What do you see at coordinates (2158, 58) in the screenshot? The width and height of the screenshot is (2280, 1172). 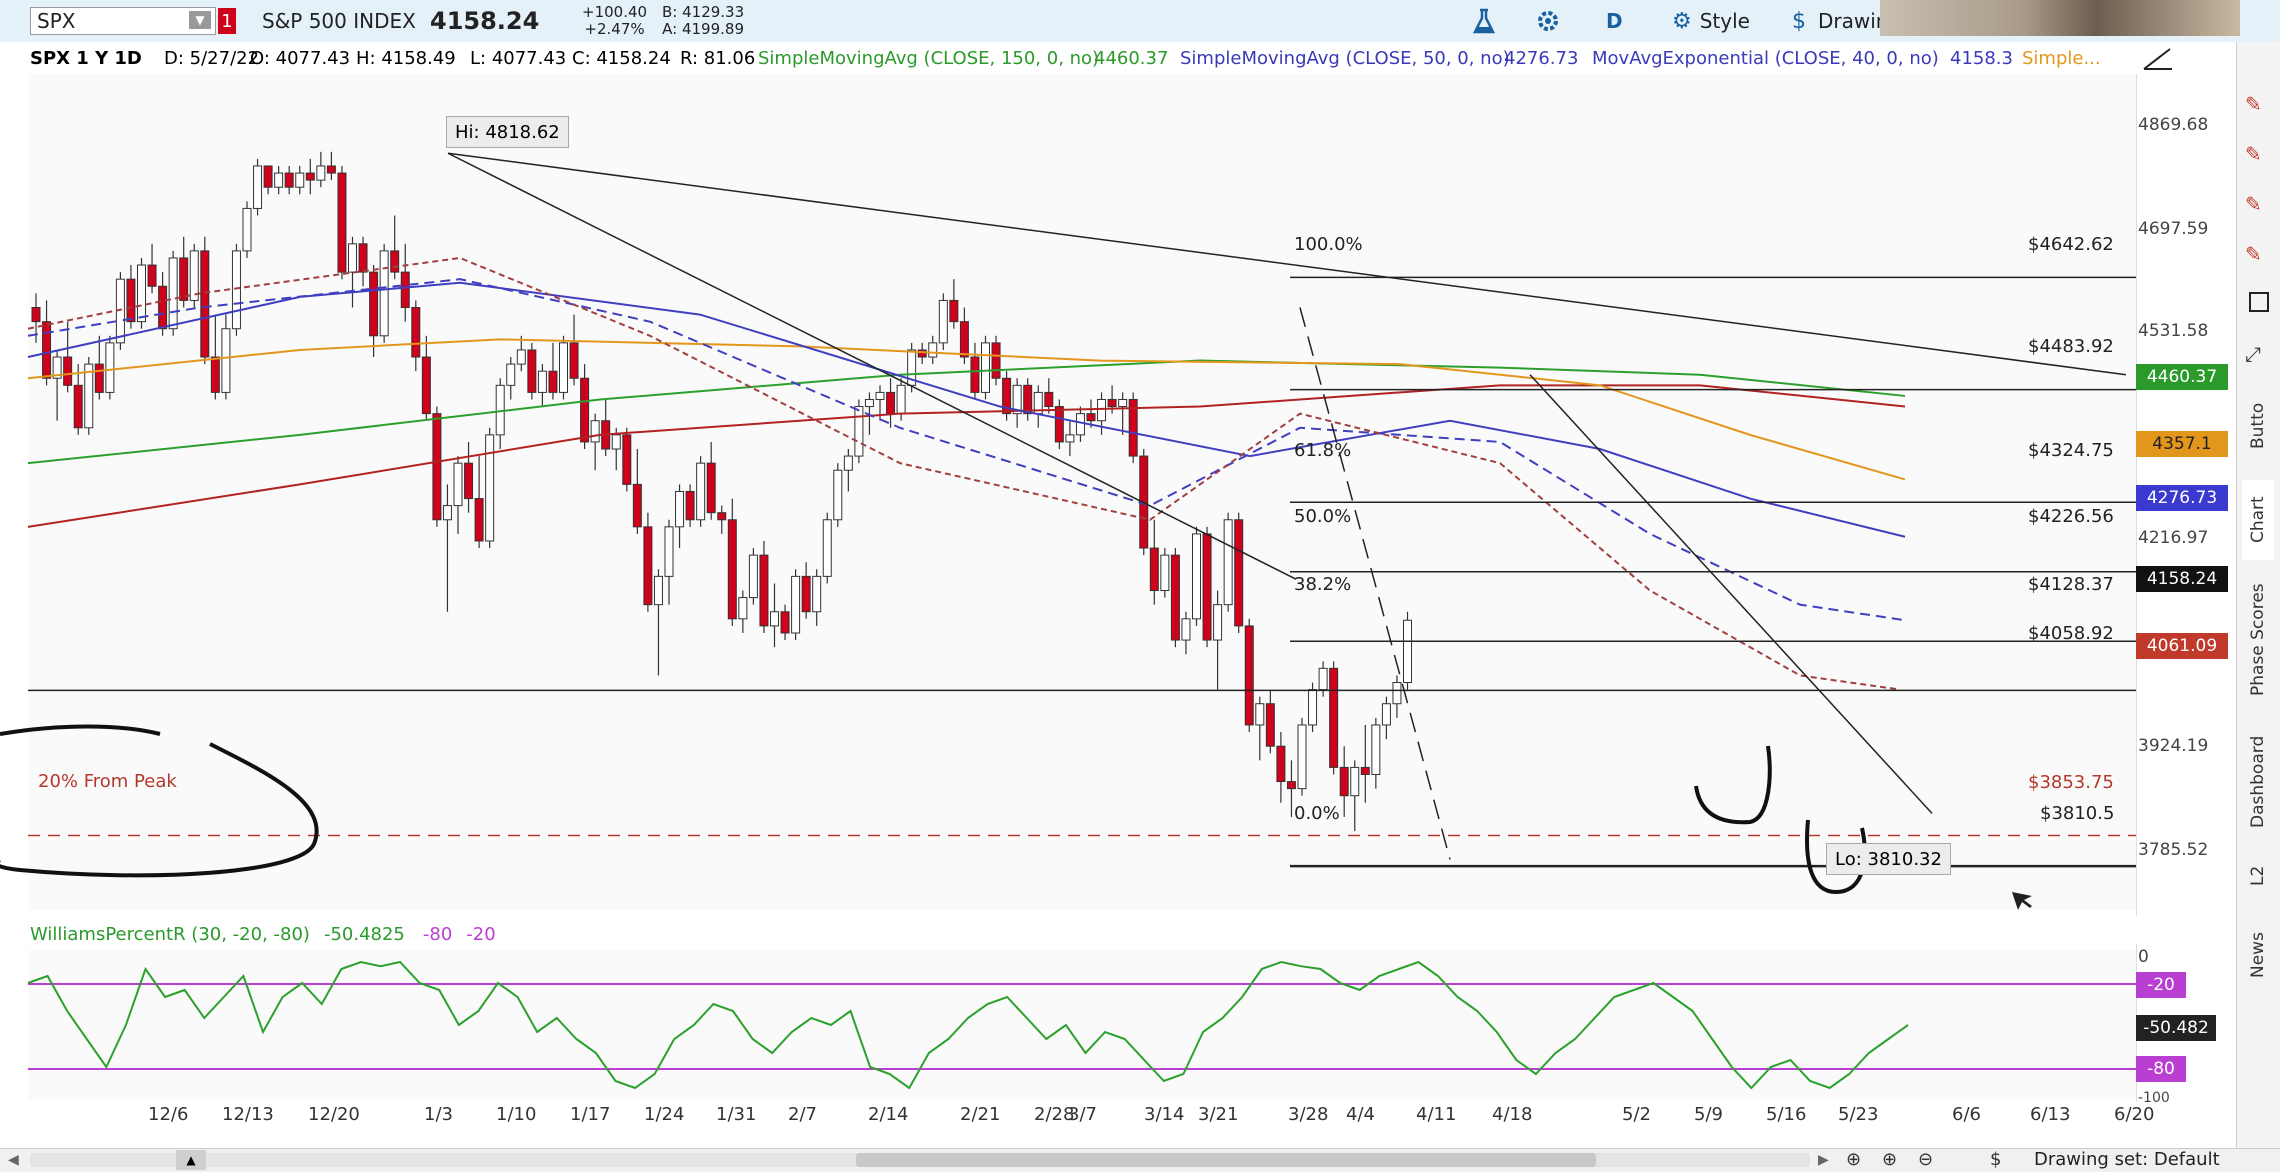 I see `draw-tool-icon` at bounding box center [2158, 58].